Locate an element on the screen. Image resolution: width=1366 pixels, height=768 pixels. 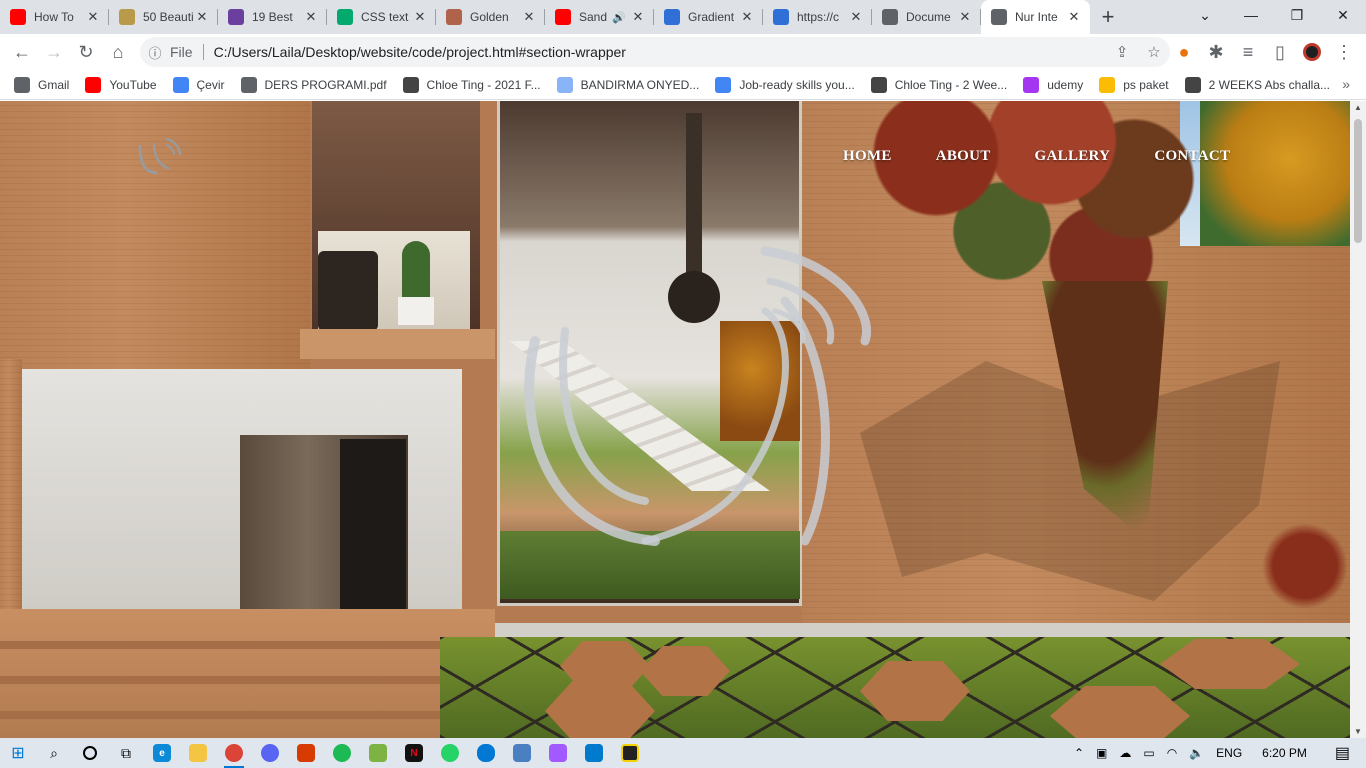
bookmark-label: ps paket is located at coordinates (1146, 84).